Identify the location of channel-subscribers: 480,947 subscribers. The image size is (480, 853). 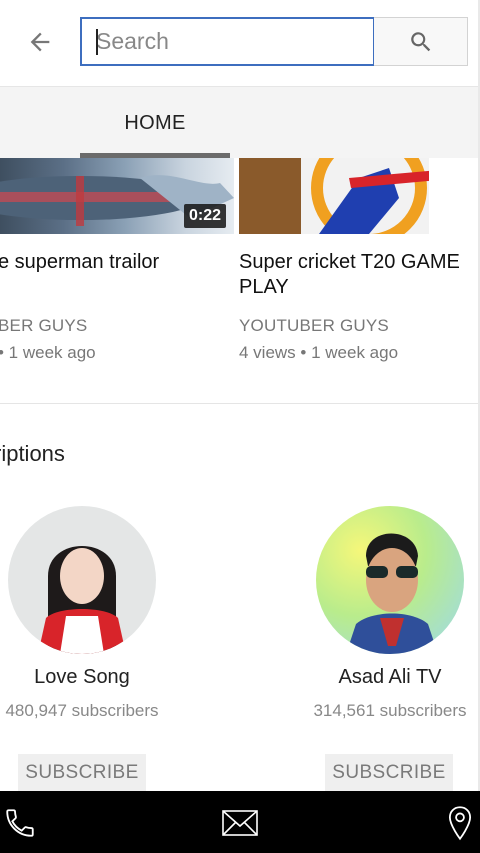
(82, 710).